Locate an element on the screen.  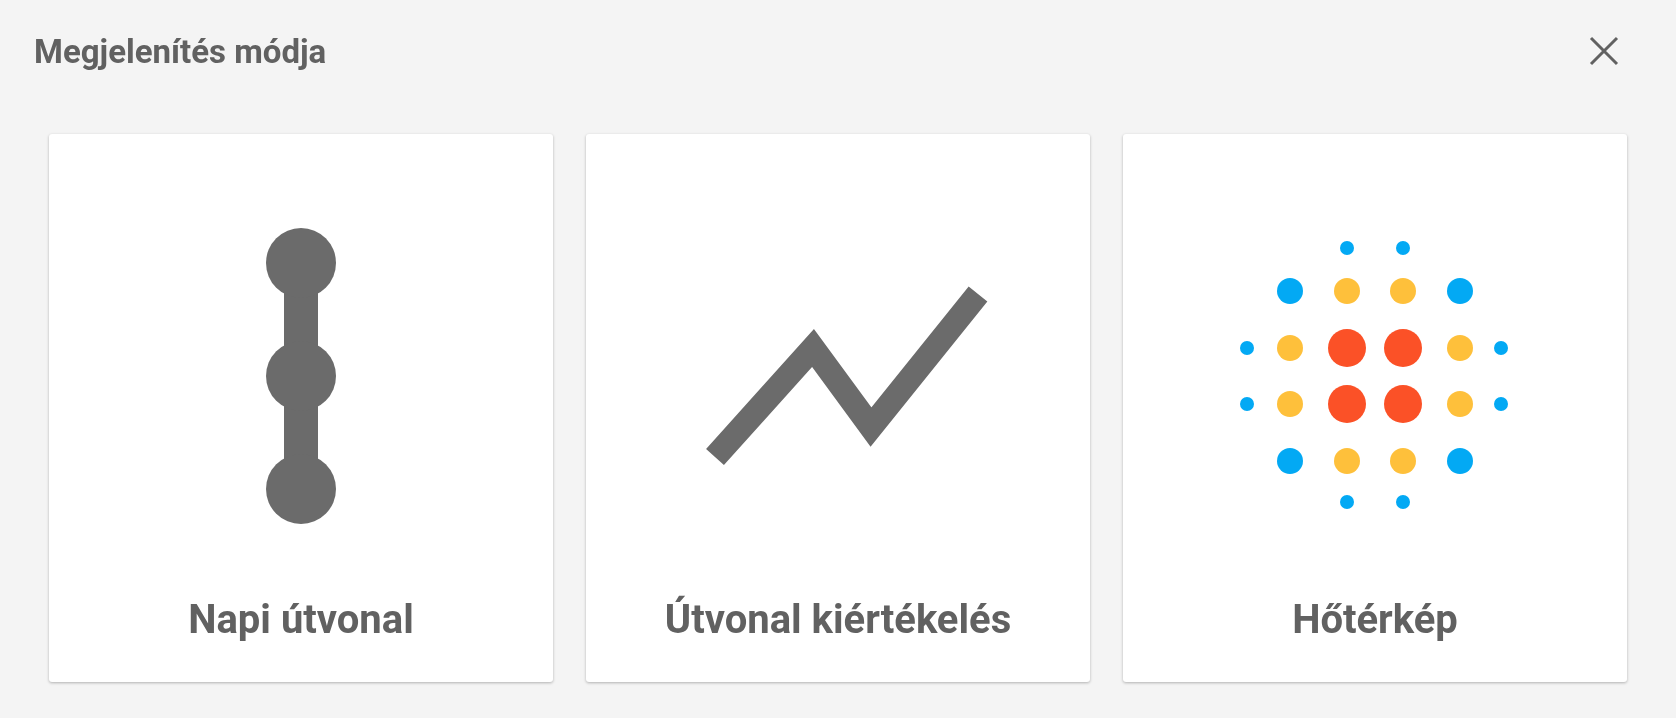
card-label: Hőtérkép is located at coordinates (1375, 620).